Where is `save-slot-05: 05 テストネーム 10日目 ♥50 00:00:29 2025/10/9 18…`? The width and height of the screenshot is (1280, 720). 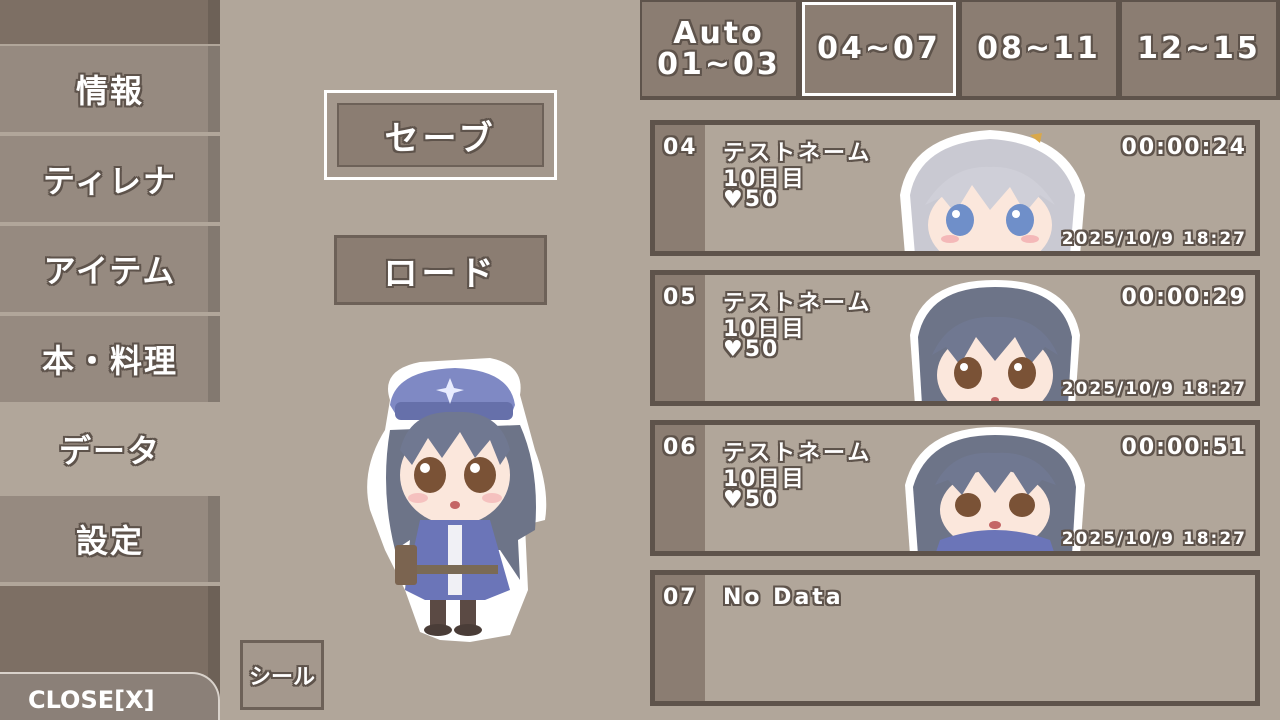 save-slot-05: 05 テストネーム 10日目 ♥50 00:00:29 2025/10/9 18… is located at coordinates (955, 338).